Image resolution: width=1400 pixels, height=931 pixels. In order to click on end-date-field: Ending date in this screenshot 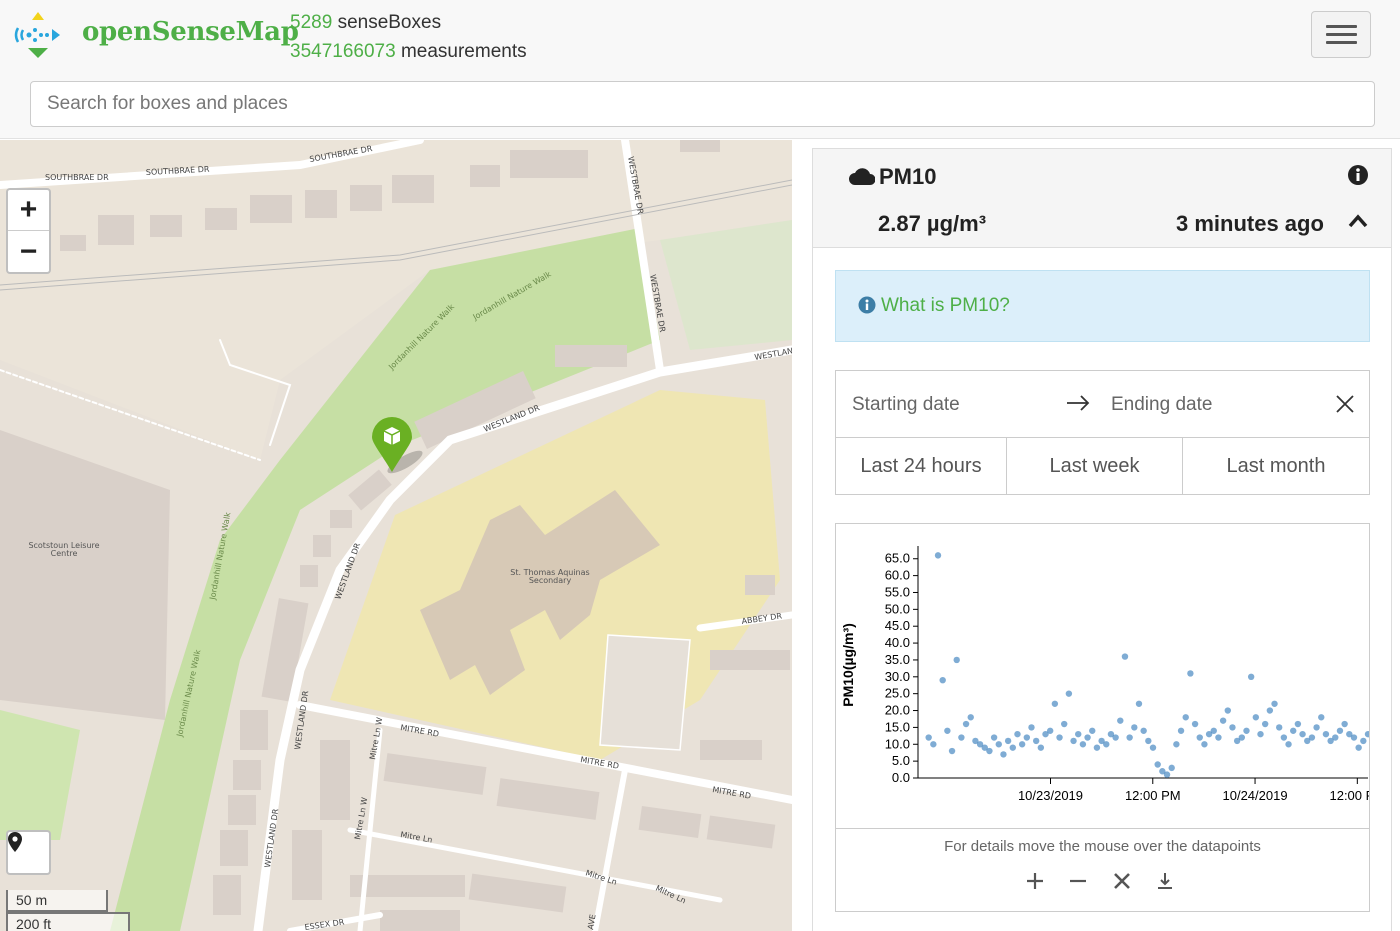, I will do `click(1161, 405)`.